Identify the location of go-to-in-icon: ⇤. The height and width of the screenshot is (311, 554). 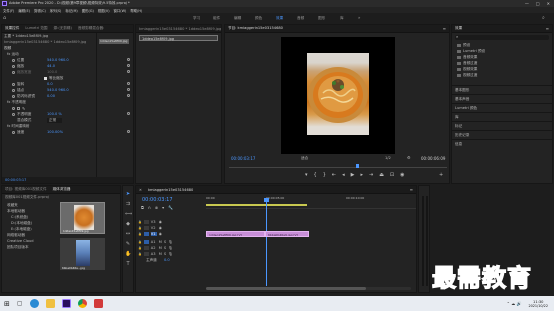
(334, 175).